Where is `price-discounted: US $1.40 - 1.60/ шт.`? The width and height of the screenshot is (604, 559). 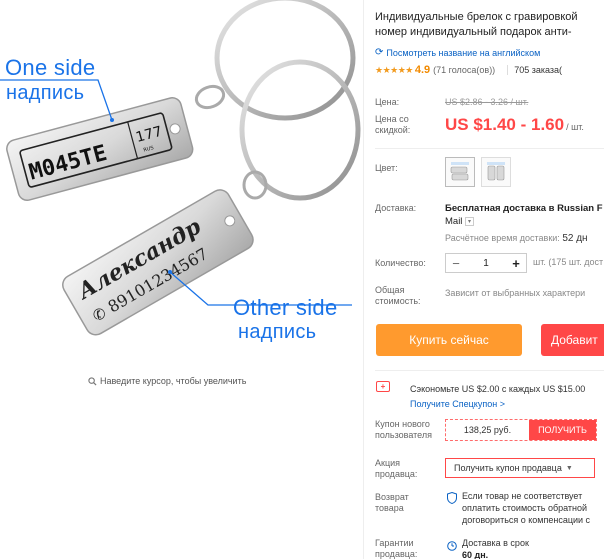
price-discounted: US $1.40 - 1.60/ шт. is located at coordinates (514, 125).